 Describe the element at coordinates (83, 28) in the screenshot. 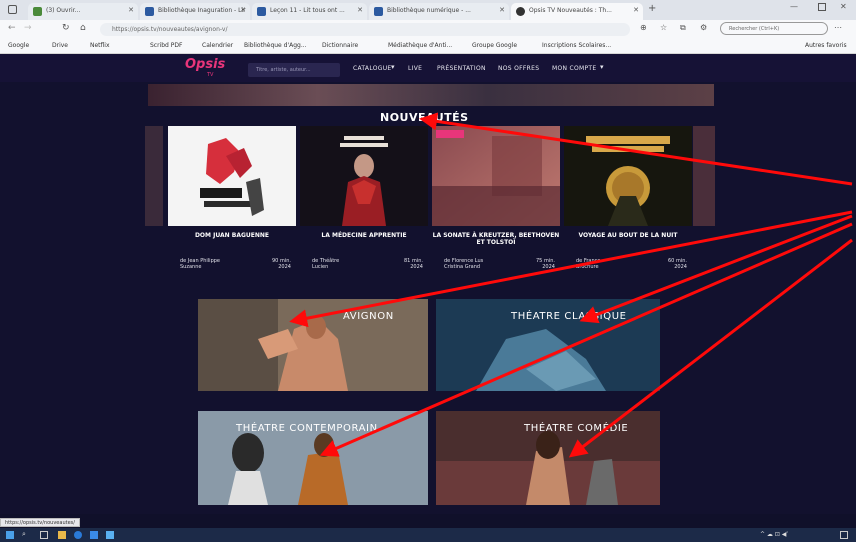

I see `home-icon: ⌂` at that location.